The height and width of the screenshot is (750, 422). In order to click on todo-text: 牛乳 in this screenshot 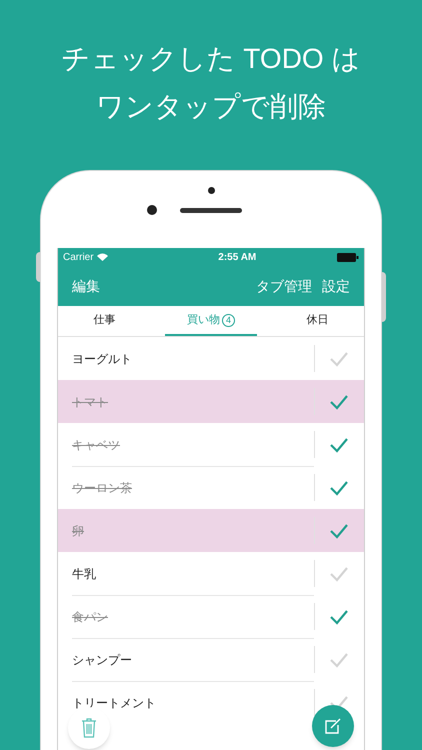, I will do `click(84, 574)`.